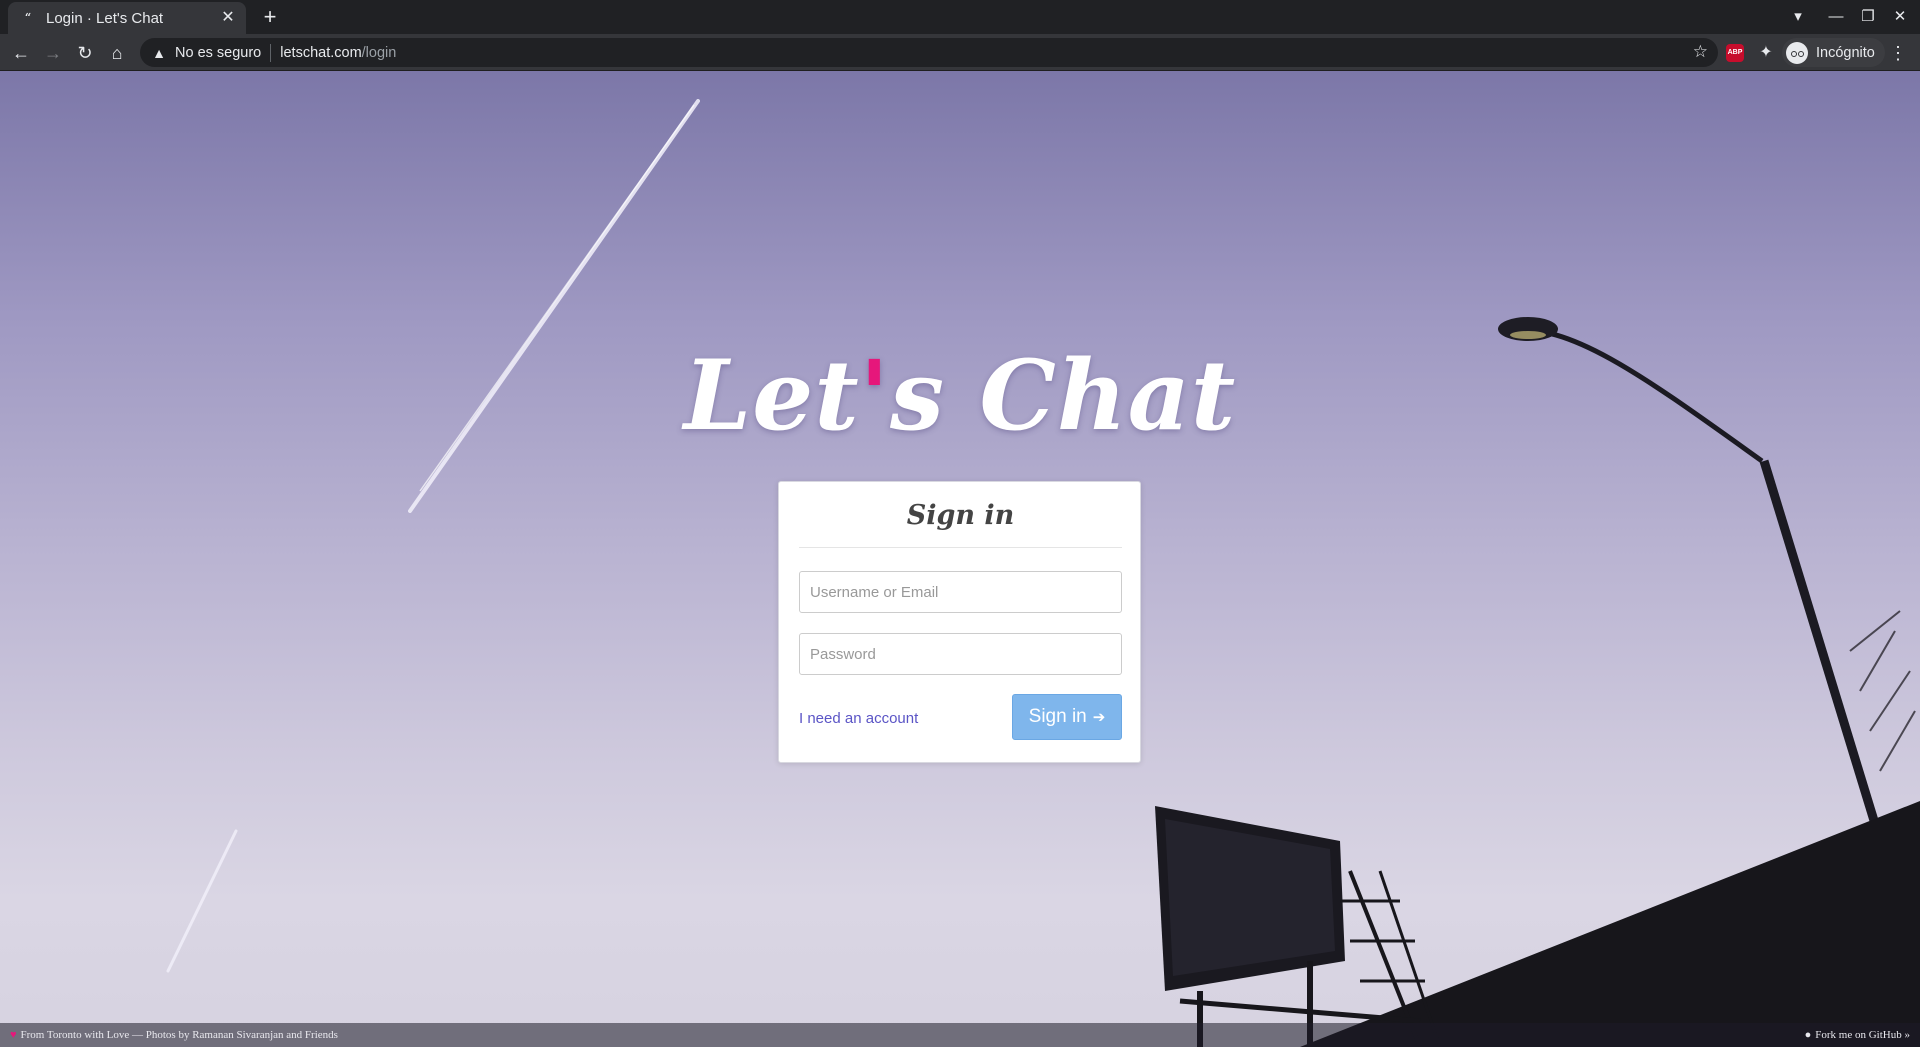  I want to click on reload-icon: ↻, so click(85, 53).